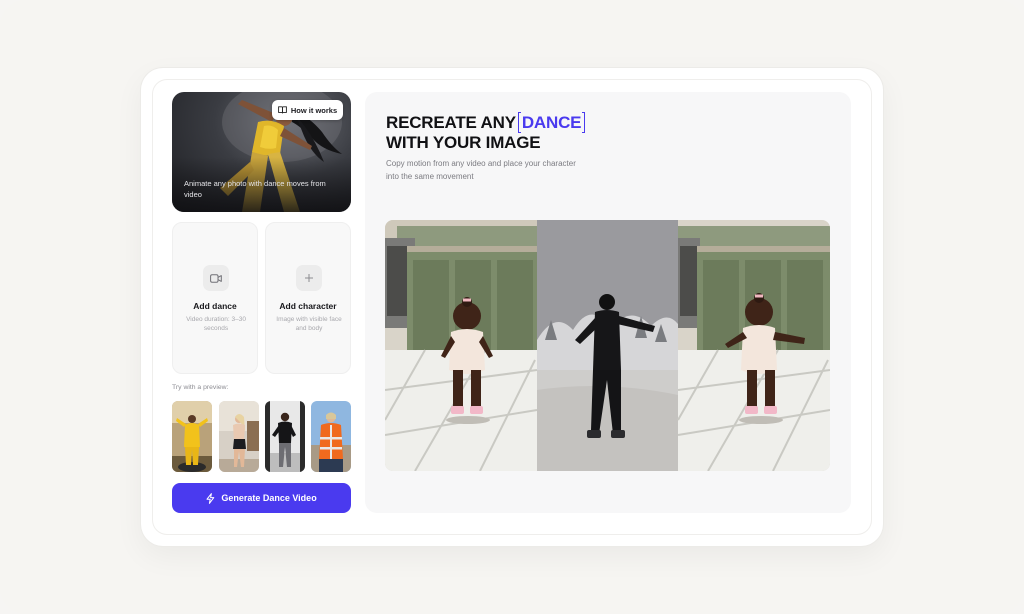 The width and height of the screenshot is (1024, 614). I want to click on generate-label: Generate Dance Video, so click(269, 498).